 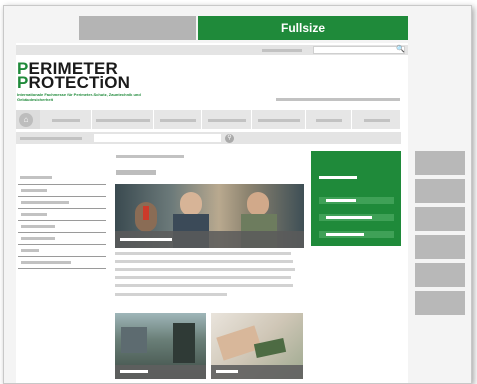 I want to click on tab-fullsize-view: Fullsize, so click(x=303, y=28).